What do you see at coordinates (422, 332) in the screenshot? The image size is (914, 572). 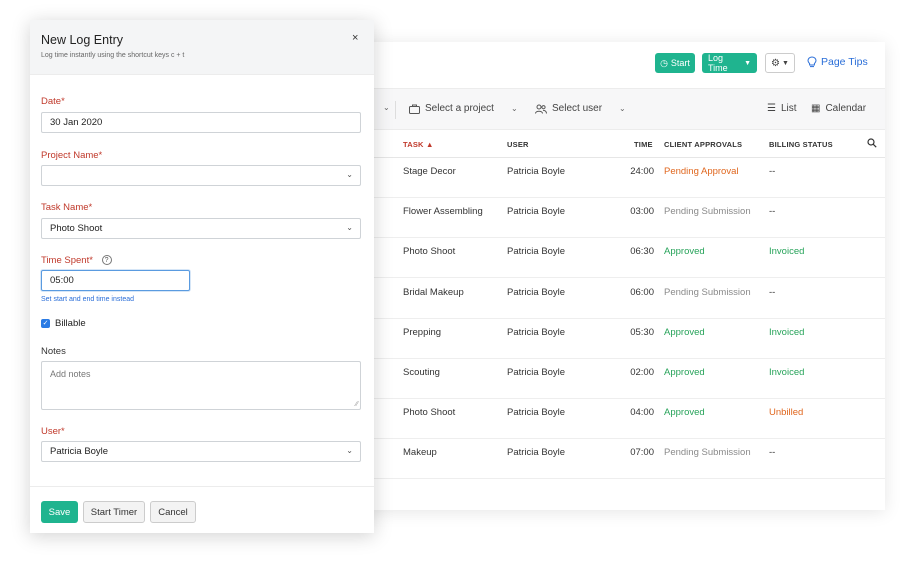 I see `task-cell: Prepping` at bounding box center [422, 332].